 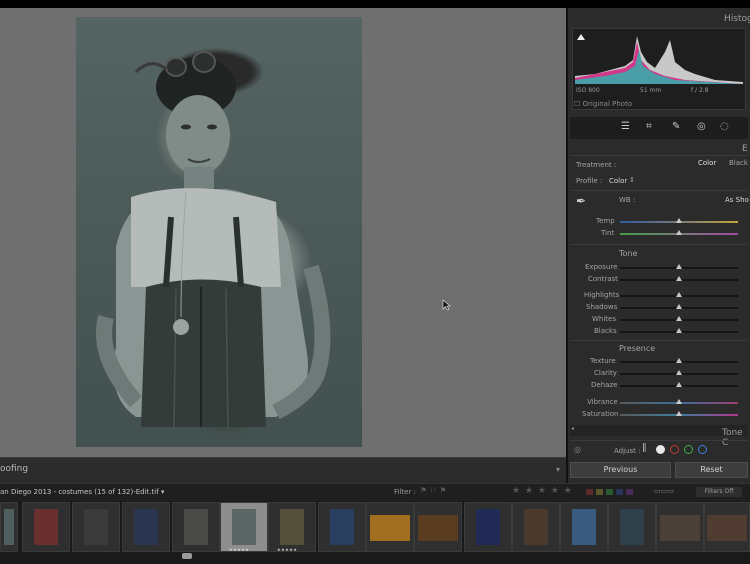 I want to click on tone-header: Tone, so click(x=628, y=253).